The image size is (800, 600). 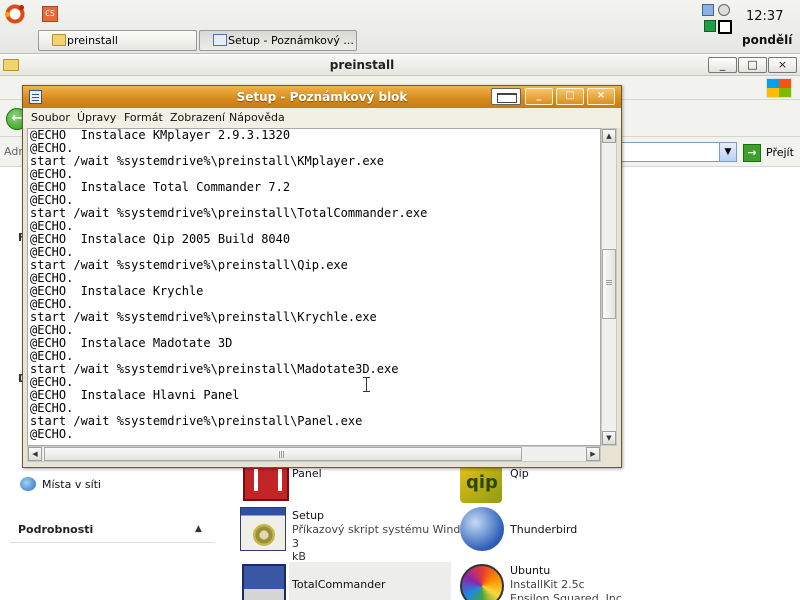 What do you see at coordinates (13, 151) in the screenshot?
I see `address-label: Adr` at bounding box center [13, 151].